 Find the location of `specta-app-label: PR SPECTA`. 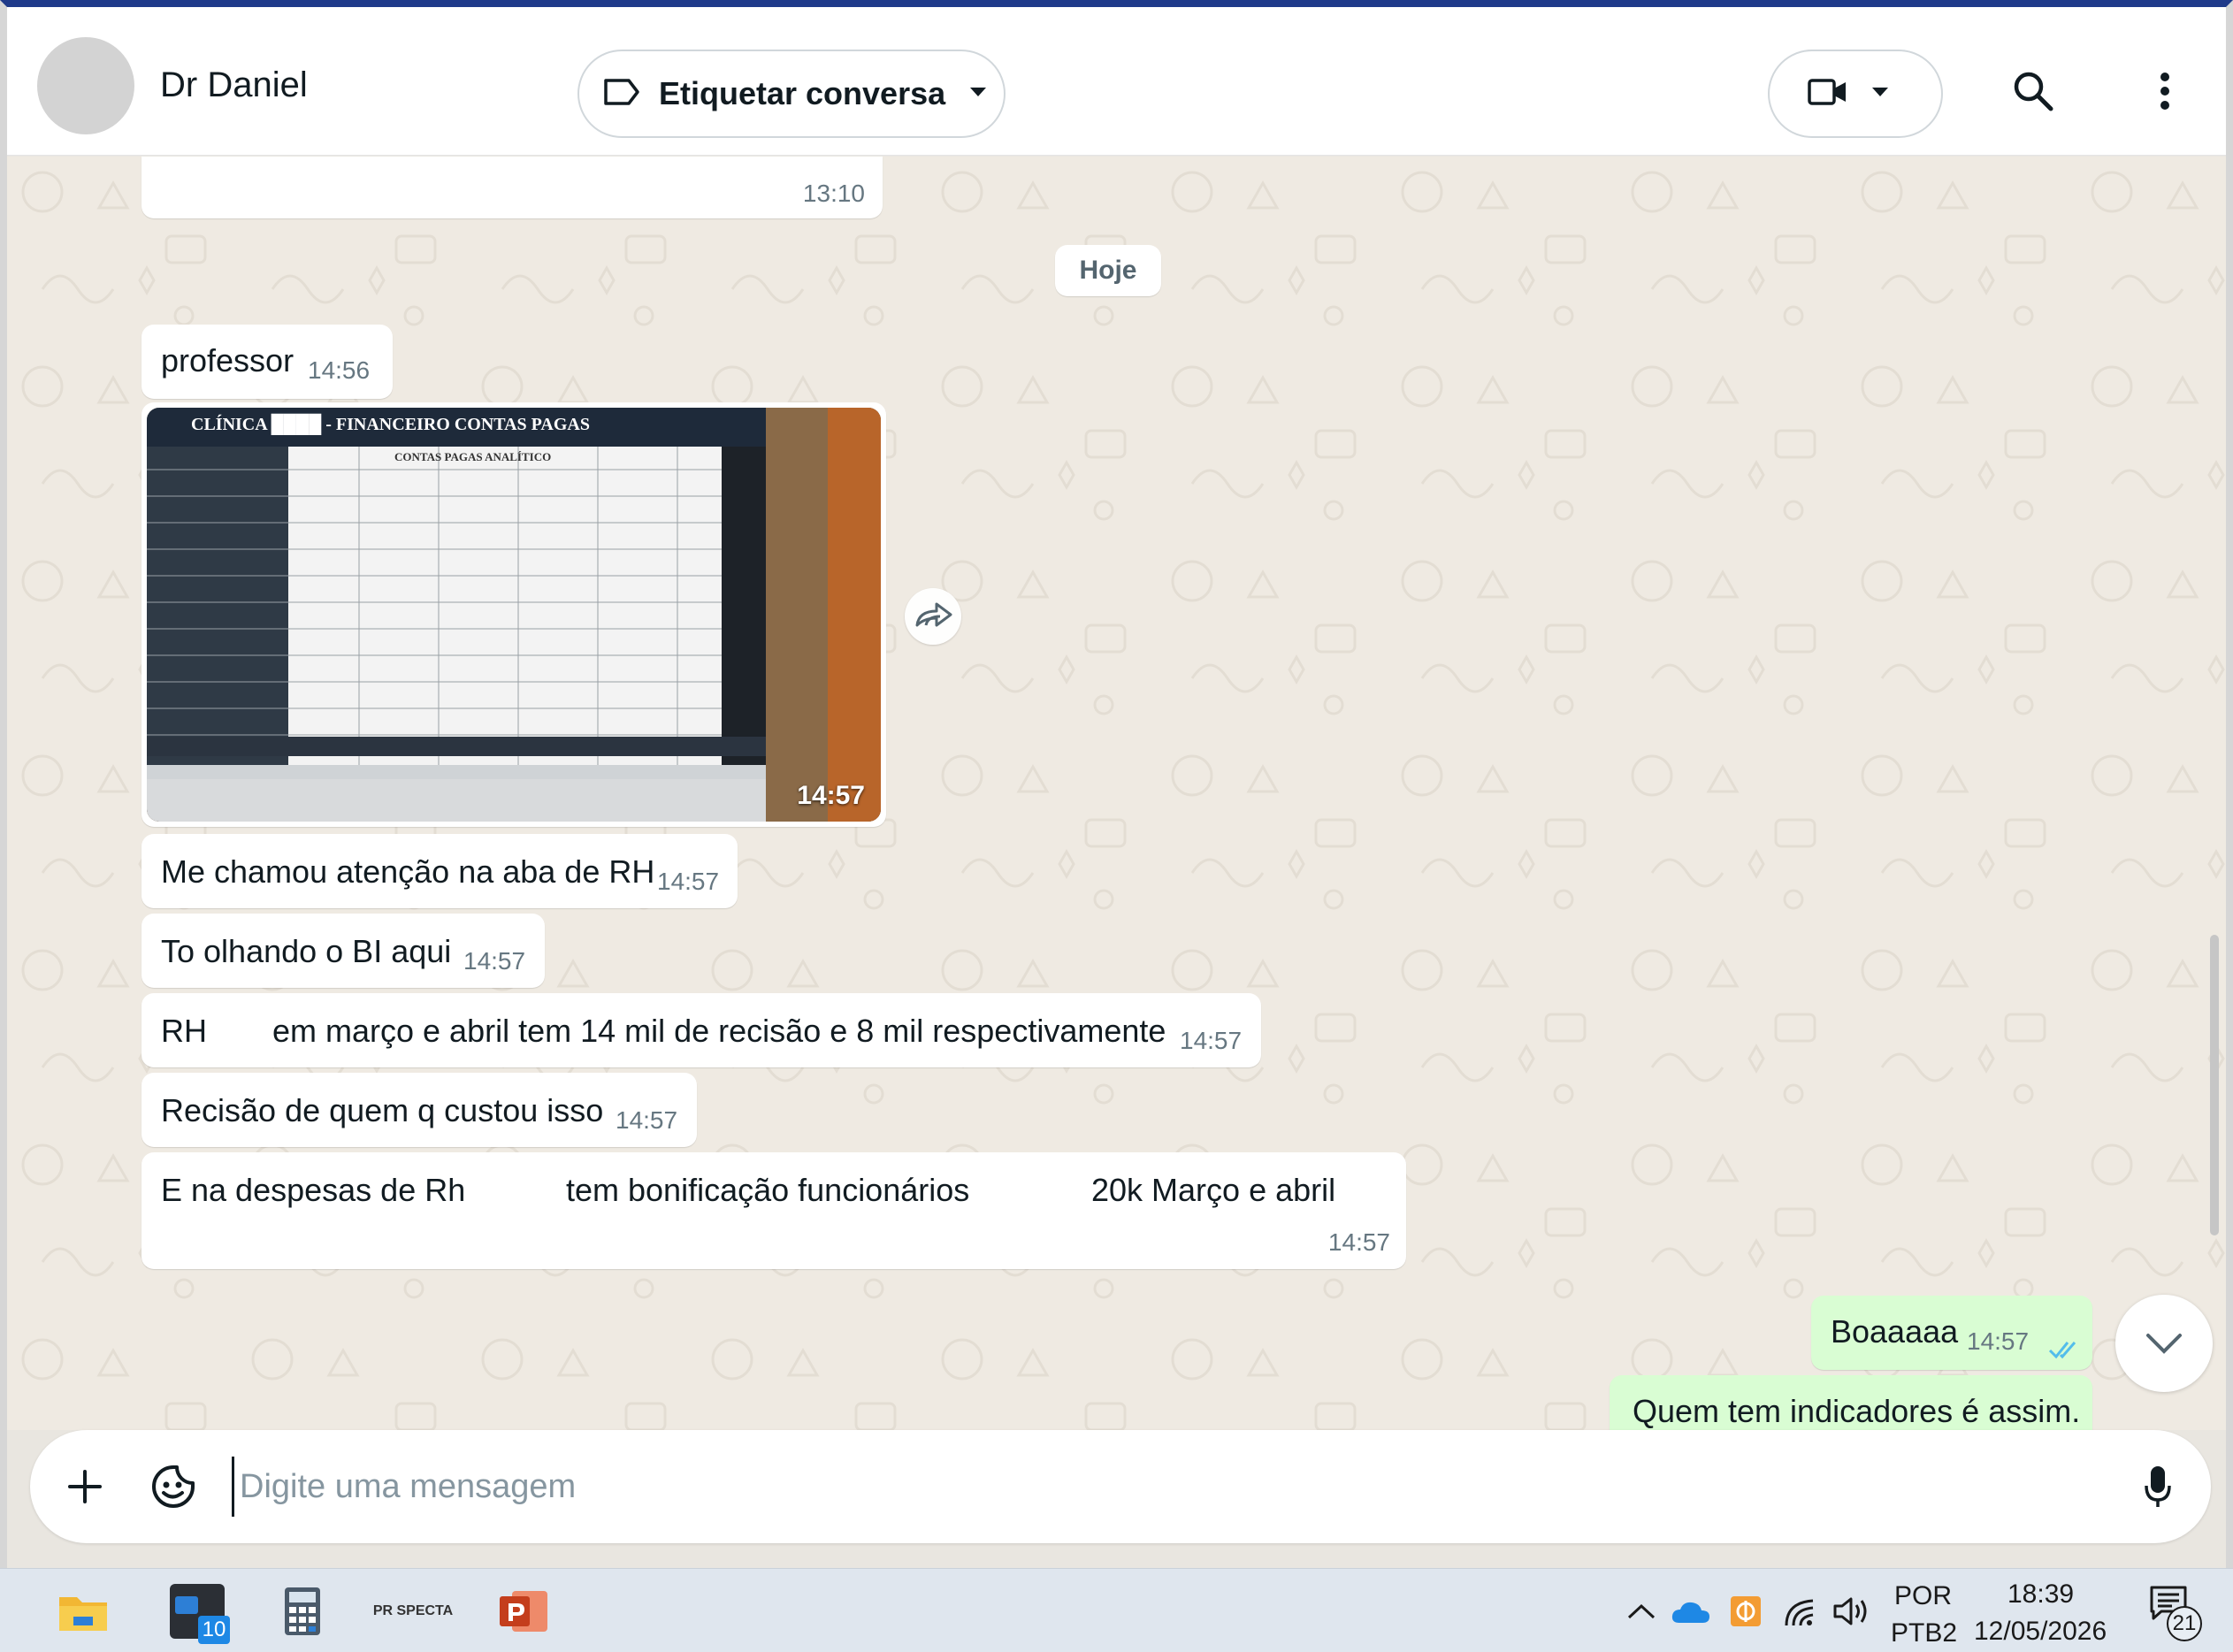

specta-app-label: PR SPECTA is located at coordinates (413, 1610).